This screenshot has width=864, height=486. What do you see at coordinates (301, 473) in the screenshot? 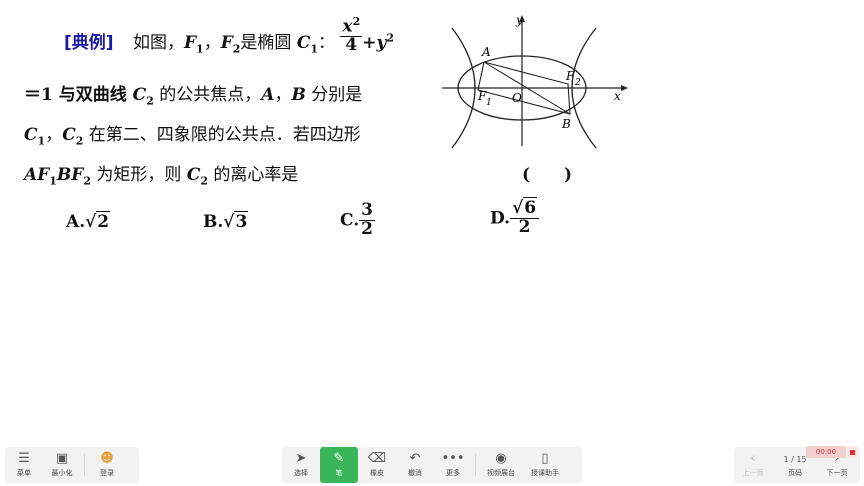
I see `select-label: 选择` at bounding box center [301, 473].